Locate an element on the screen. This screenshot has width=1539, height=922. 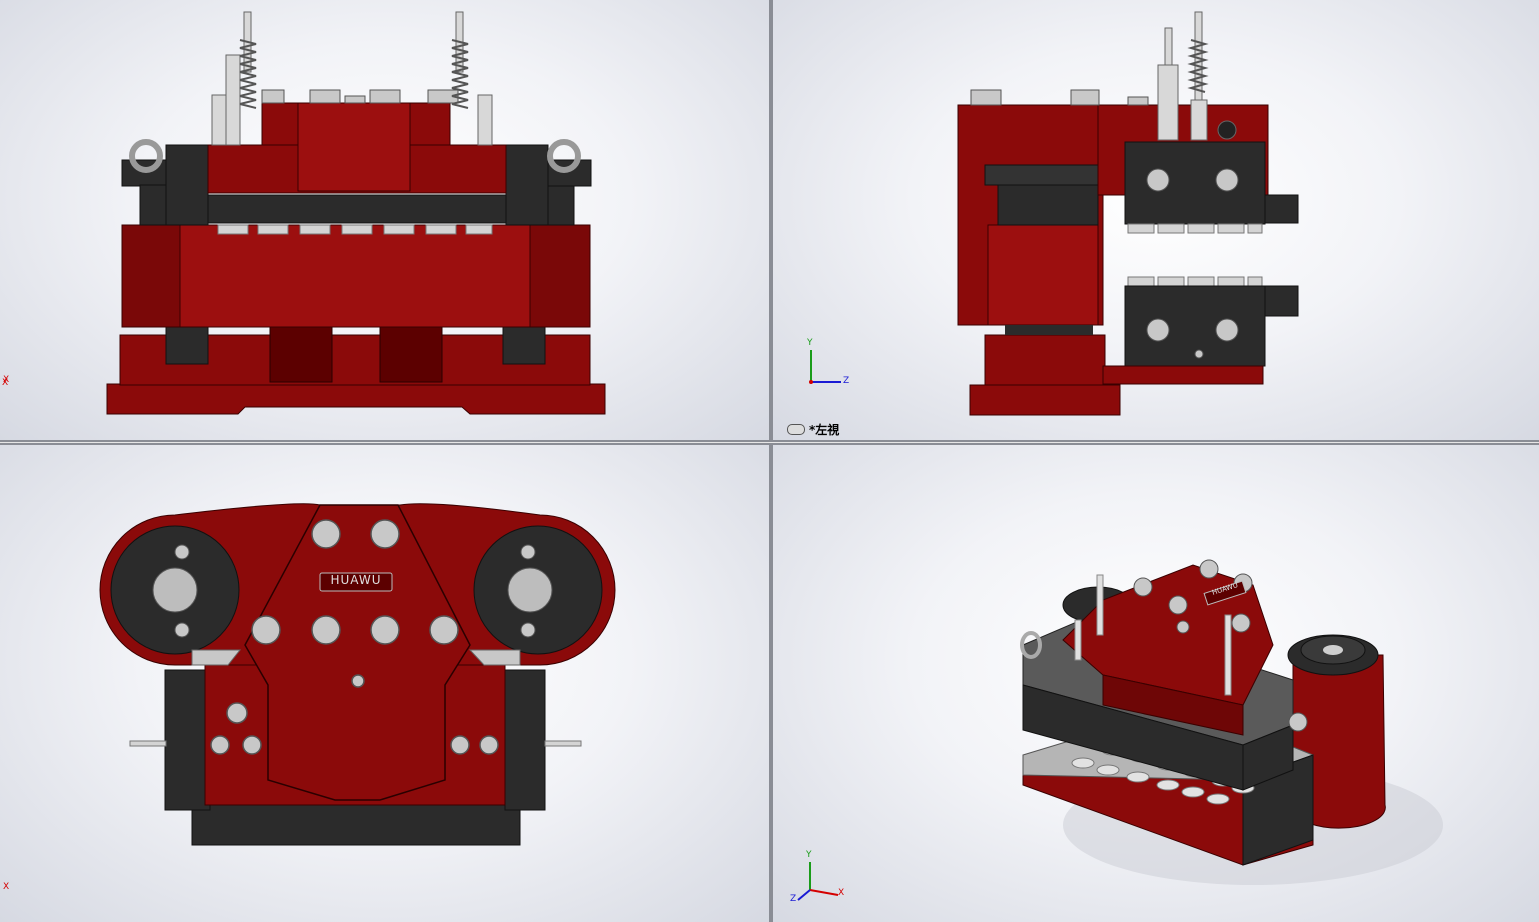
iso-axis-triad: Y X Z is located at coordinates (818, 877).